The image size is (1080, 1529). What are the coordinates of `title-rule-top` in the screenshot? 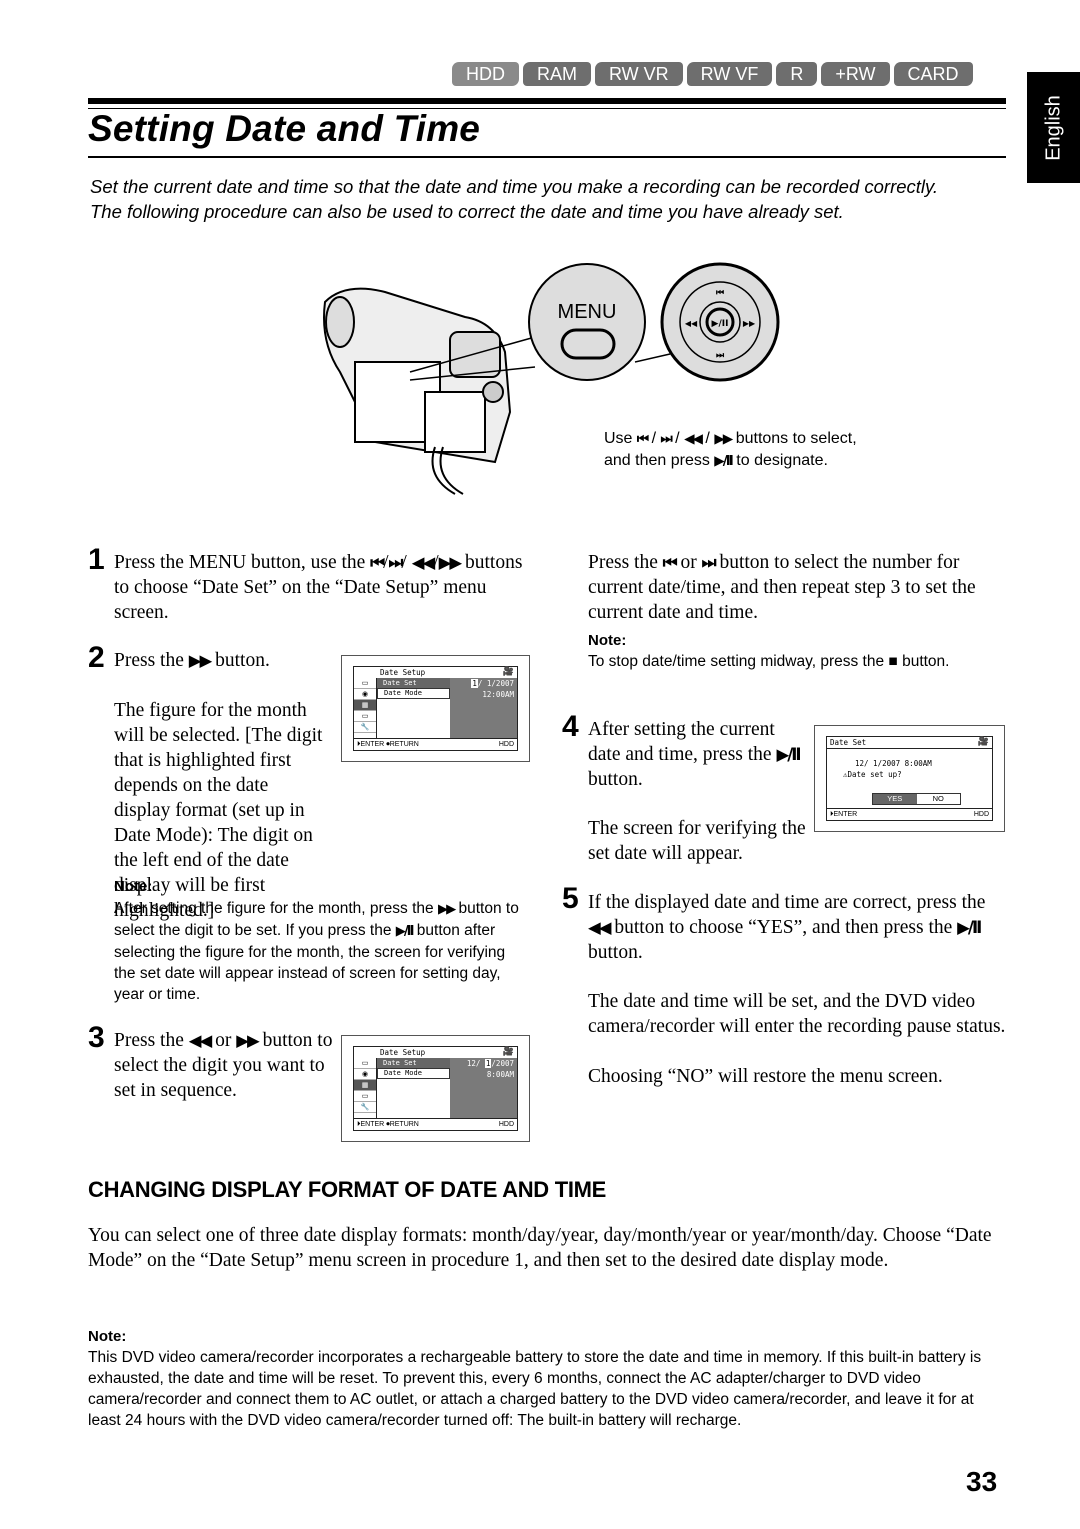 It's located at (547, 101).